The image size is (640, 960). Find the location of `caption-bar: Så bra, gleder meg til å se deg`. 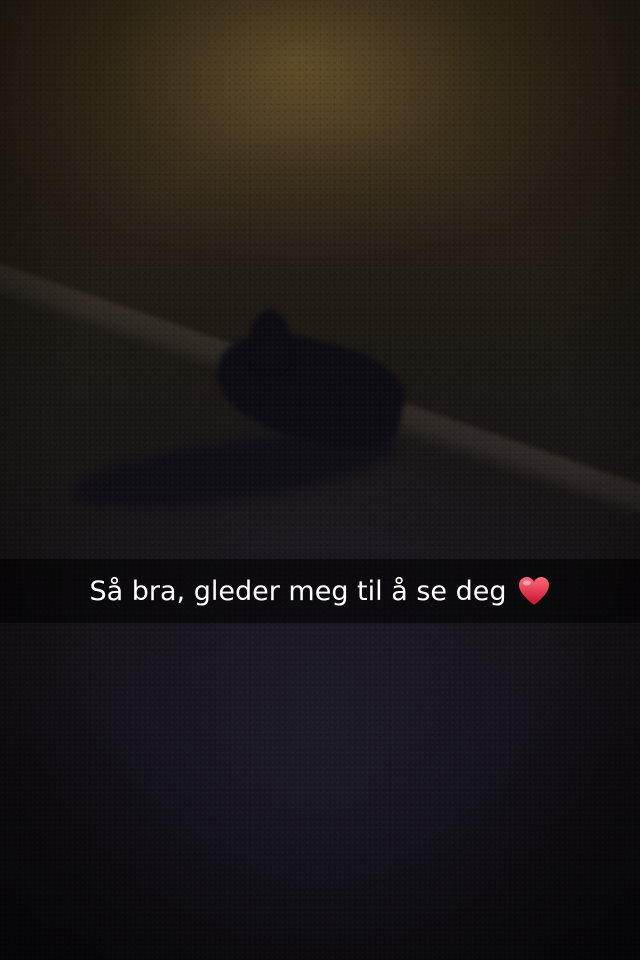

caption-bar: Så bra, gleder meg til å se deg is located at coordinates (320, 591).